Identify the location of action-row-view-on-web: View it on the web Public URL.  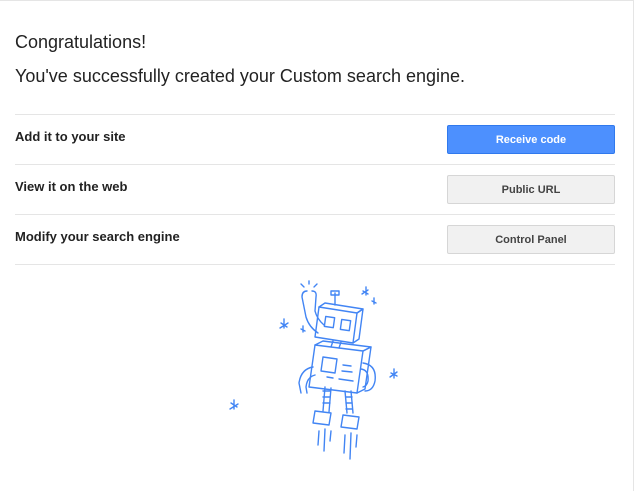
(315, 189).